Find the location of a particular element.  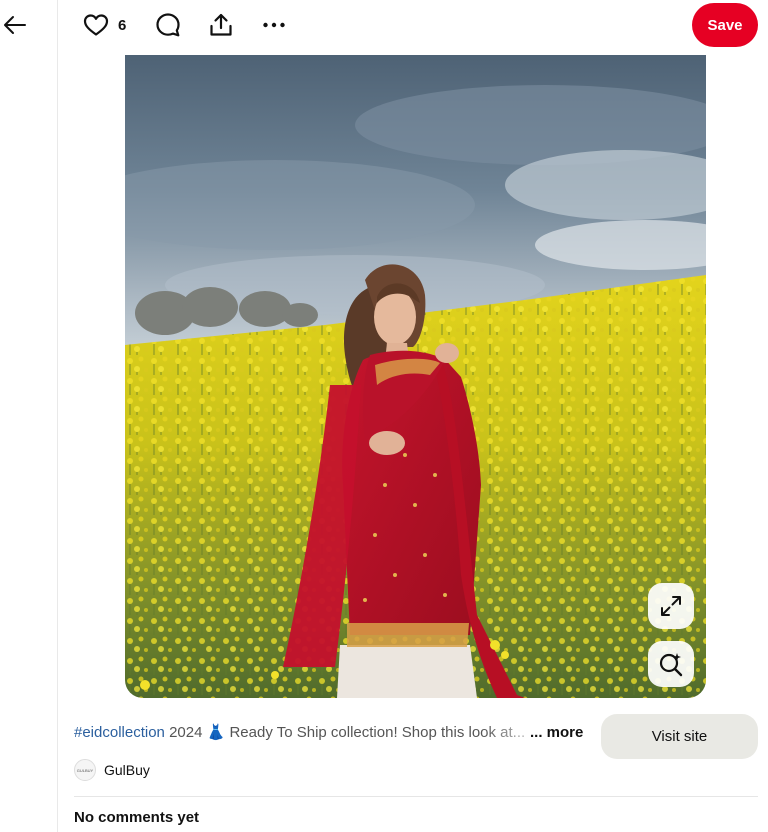

back-button is located at coordinates (15, 25).